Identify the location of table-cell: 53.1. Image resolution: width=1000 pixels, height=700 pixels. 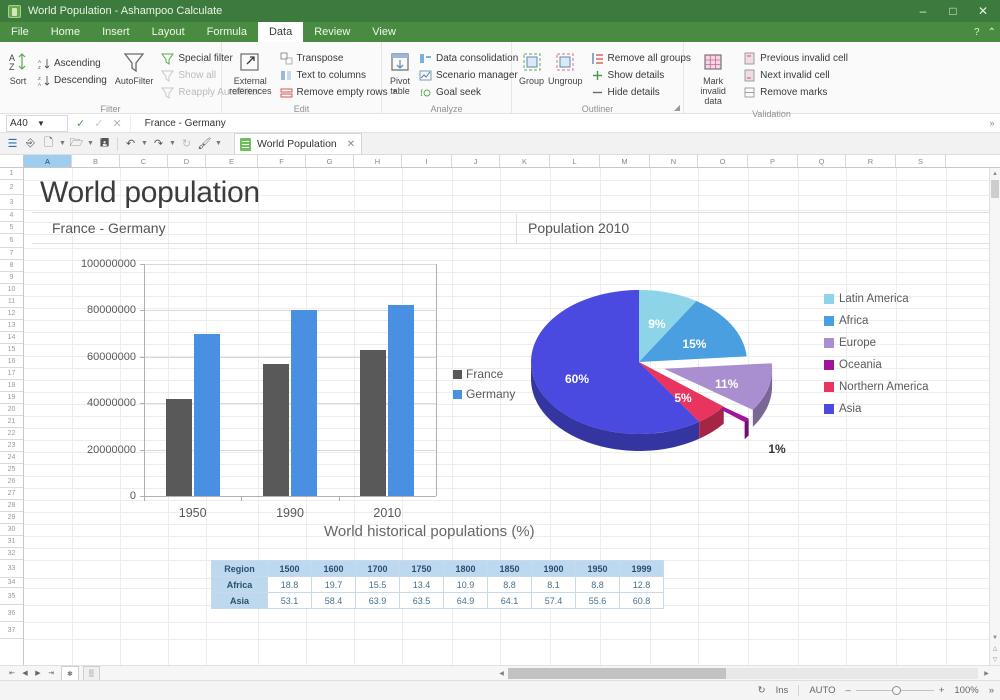
(289, 600).